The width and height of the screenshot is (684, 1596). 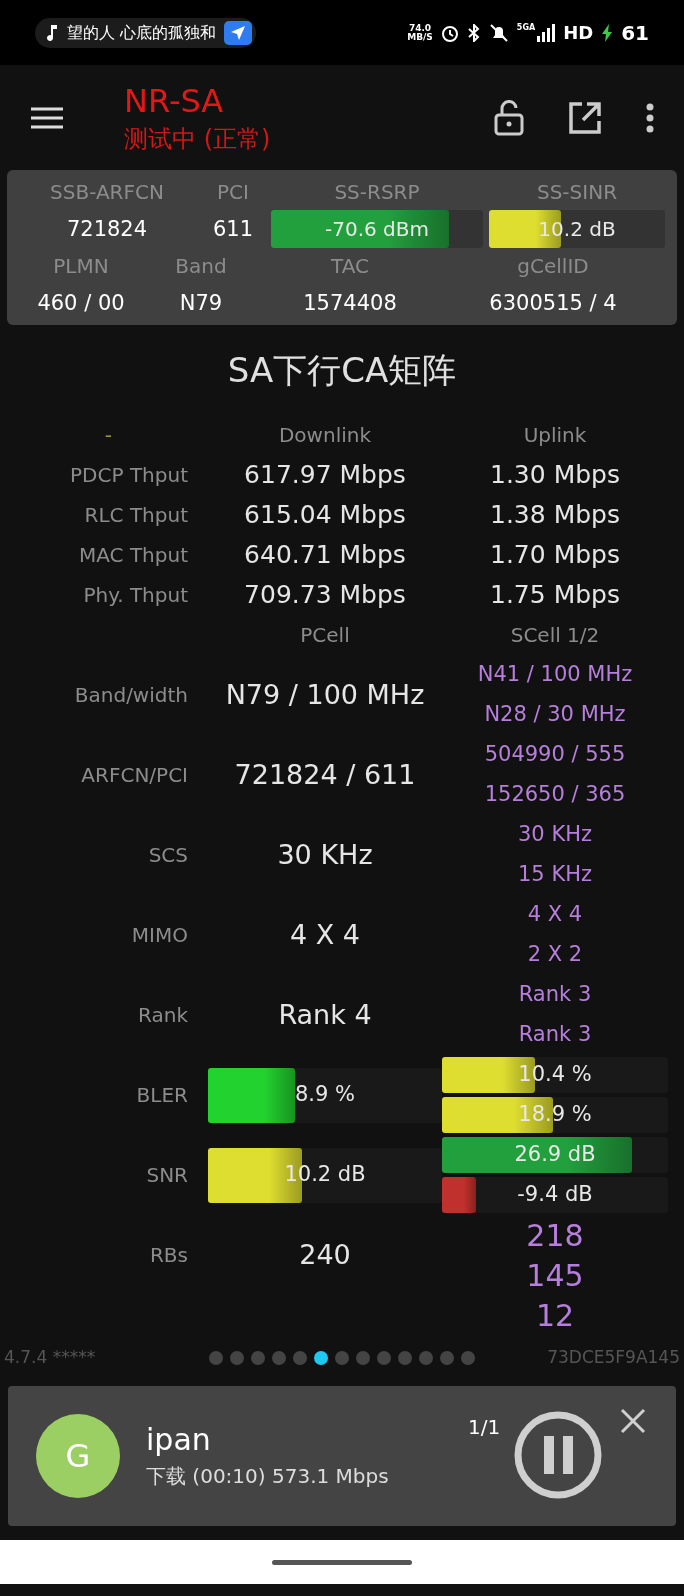 What do you see at coordinates (650, 117) in the screenshot?
I see `more-options-icon` at bounding box center [650, 117].